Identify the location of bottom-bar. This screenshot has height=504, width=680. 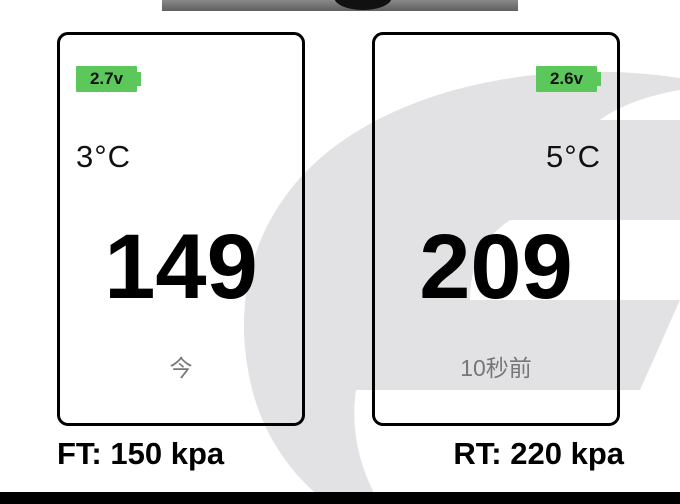
(340, 498).